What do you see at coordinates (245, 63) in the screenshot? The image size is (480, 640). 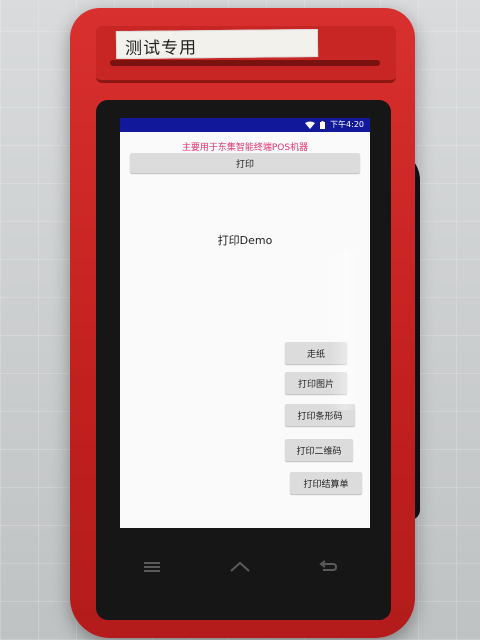 I see `paper-slot` at bounding box center [245, 63].